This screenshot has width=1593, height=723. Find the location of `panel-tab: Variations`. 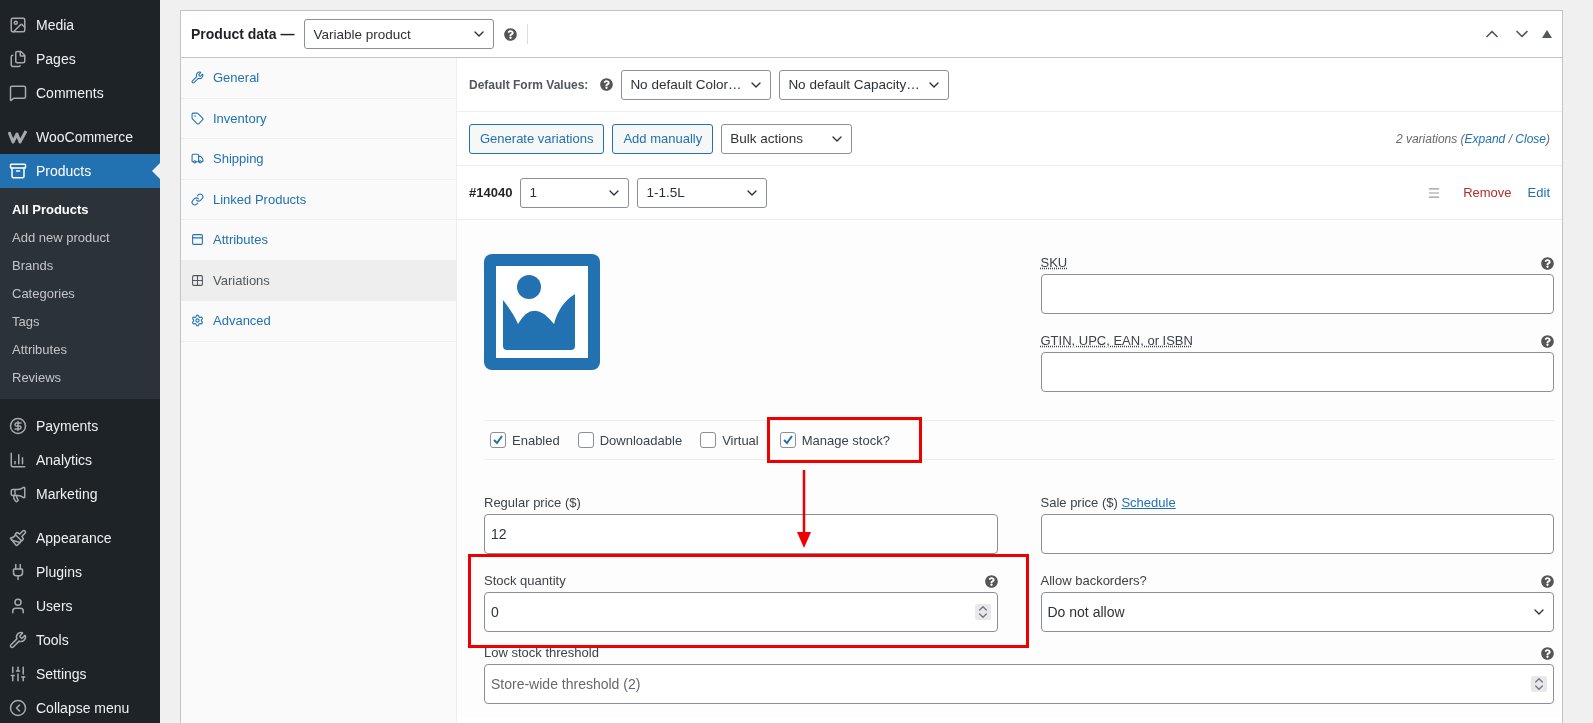

panel-tab: Variations is located at coordinates (318, 280).